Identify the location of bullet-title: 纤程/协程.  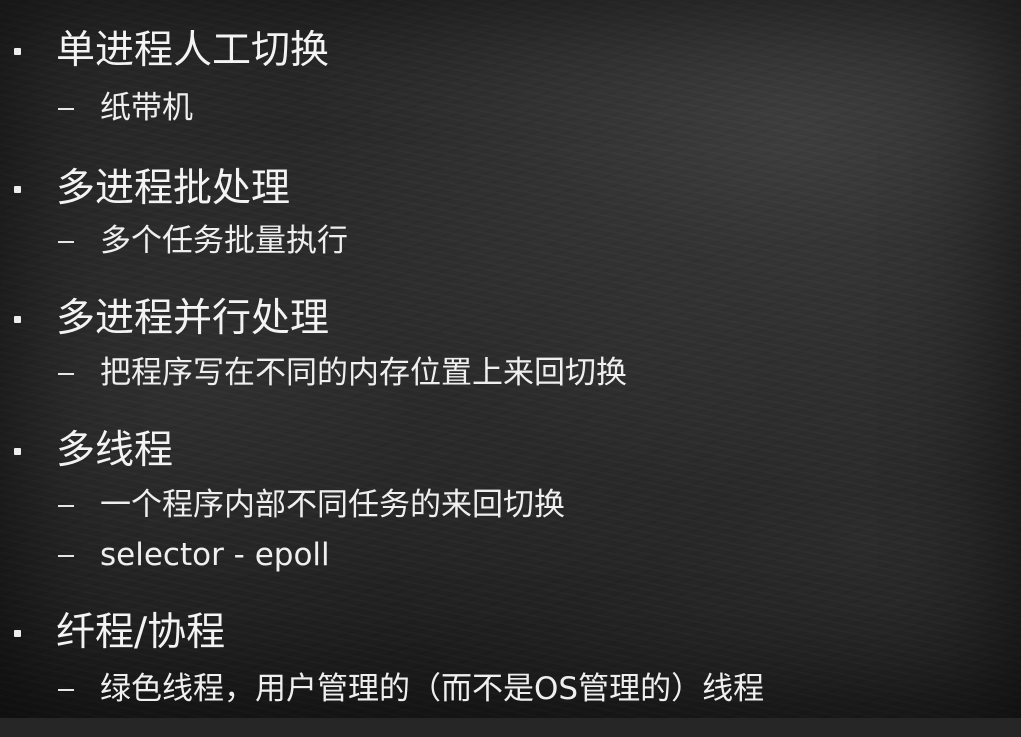
(141, 632).